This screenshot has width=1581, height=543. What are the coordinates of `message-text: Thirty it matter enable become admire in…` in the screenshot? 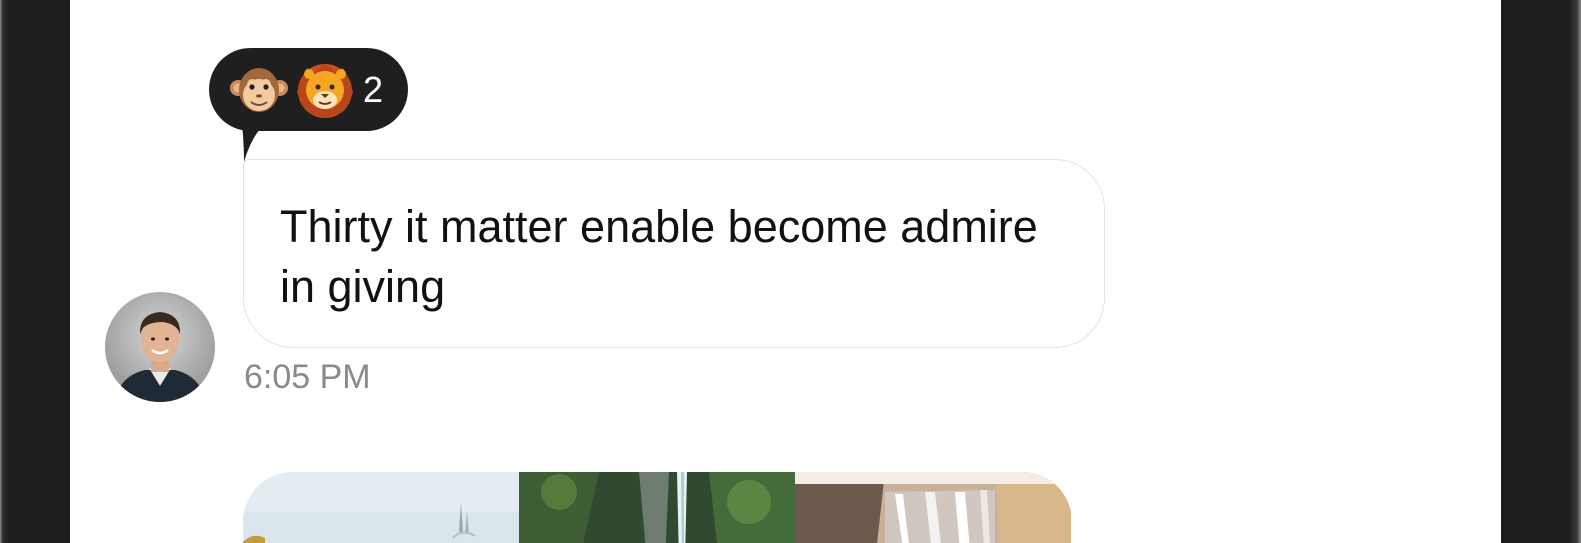 It's located at (659, 256).